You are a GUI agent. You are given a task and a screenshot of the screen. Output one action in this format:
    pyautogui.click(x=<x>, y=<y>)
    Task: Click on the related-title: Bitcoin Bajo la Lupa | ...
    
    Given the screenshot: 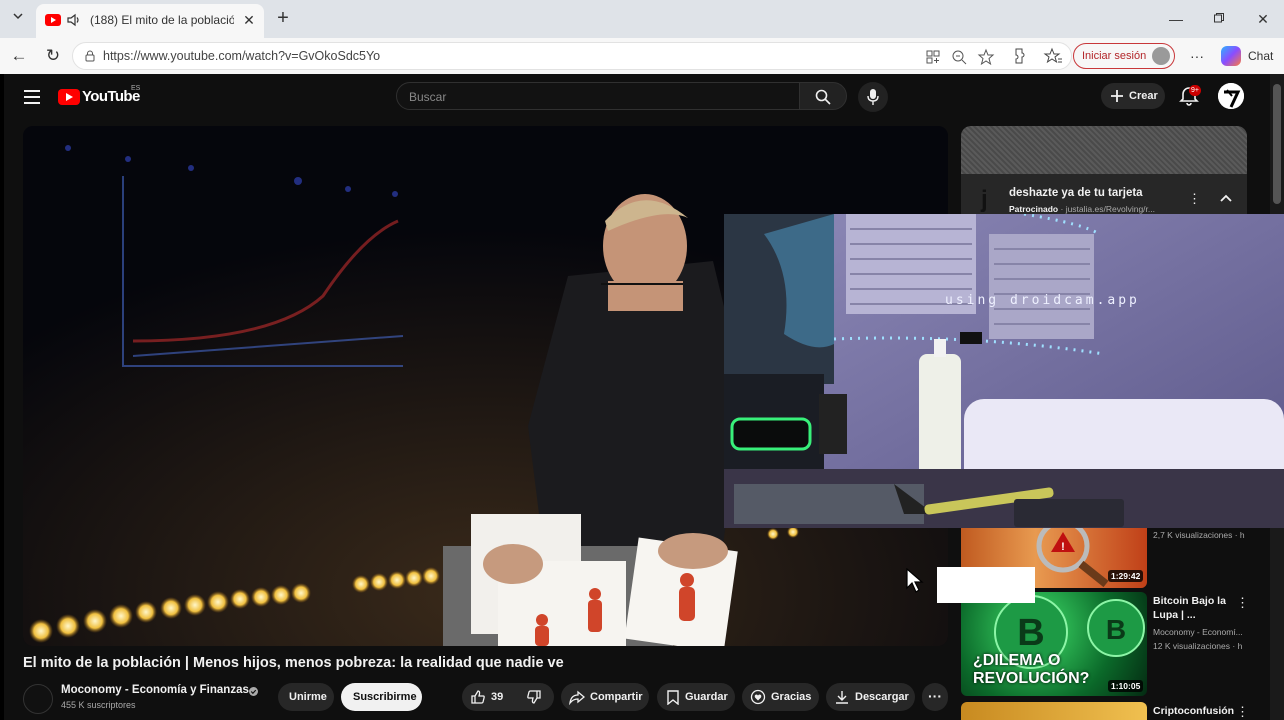 What is the action you would take?
    pyautogui.click(x=1199, y=608)
    